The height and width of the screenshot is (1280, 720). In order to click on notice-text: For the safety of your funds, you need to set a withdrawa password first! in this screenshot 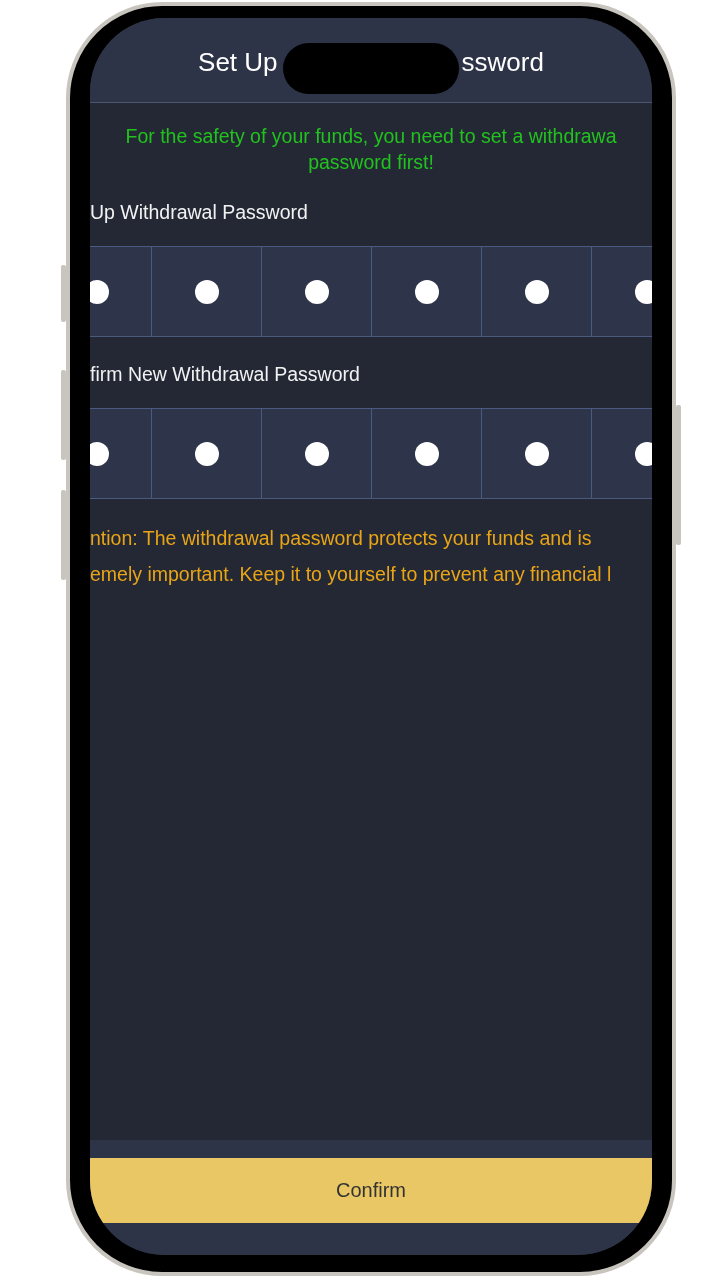, I will do `click(371, 149)`.